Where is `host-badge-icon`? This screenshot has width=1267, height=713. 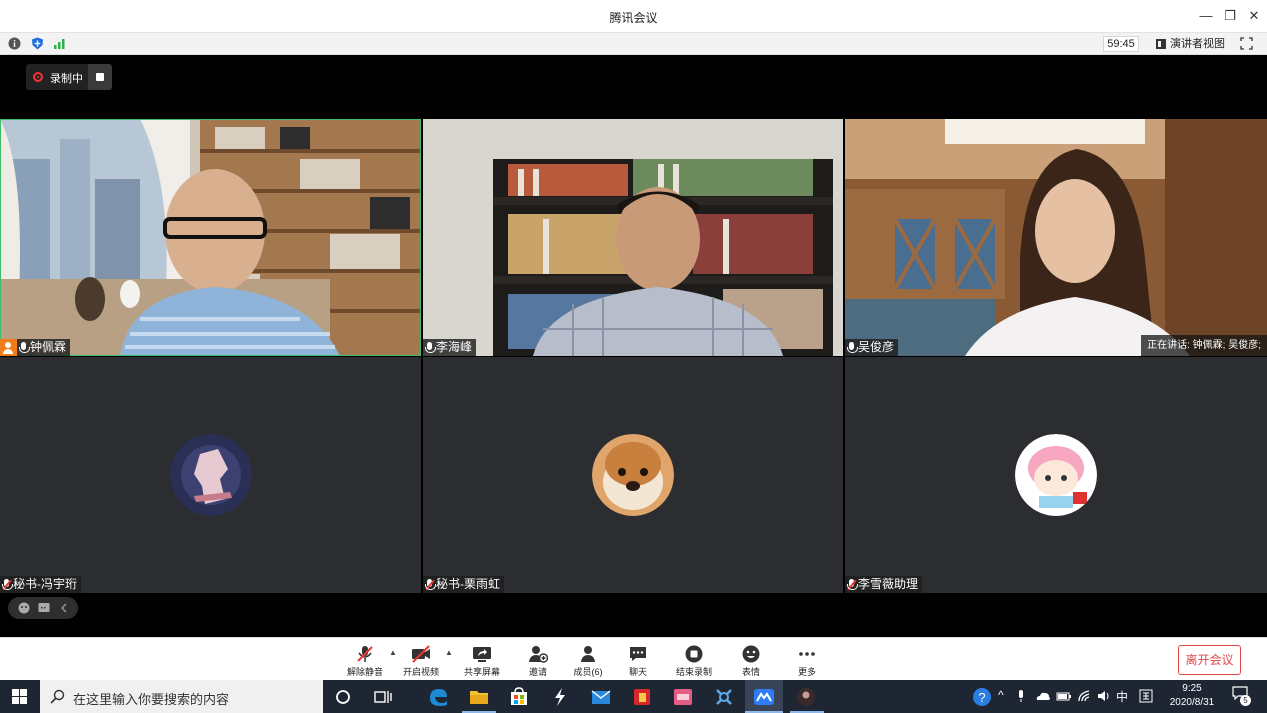 host-badge-icon is located at coordinates (8, 347).